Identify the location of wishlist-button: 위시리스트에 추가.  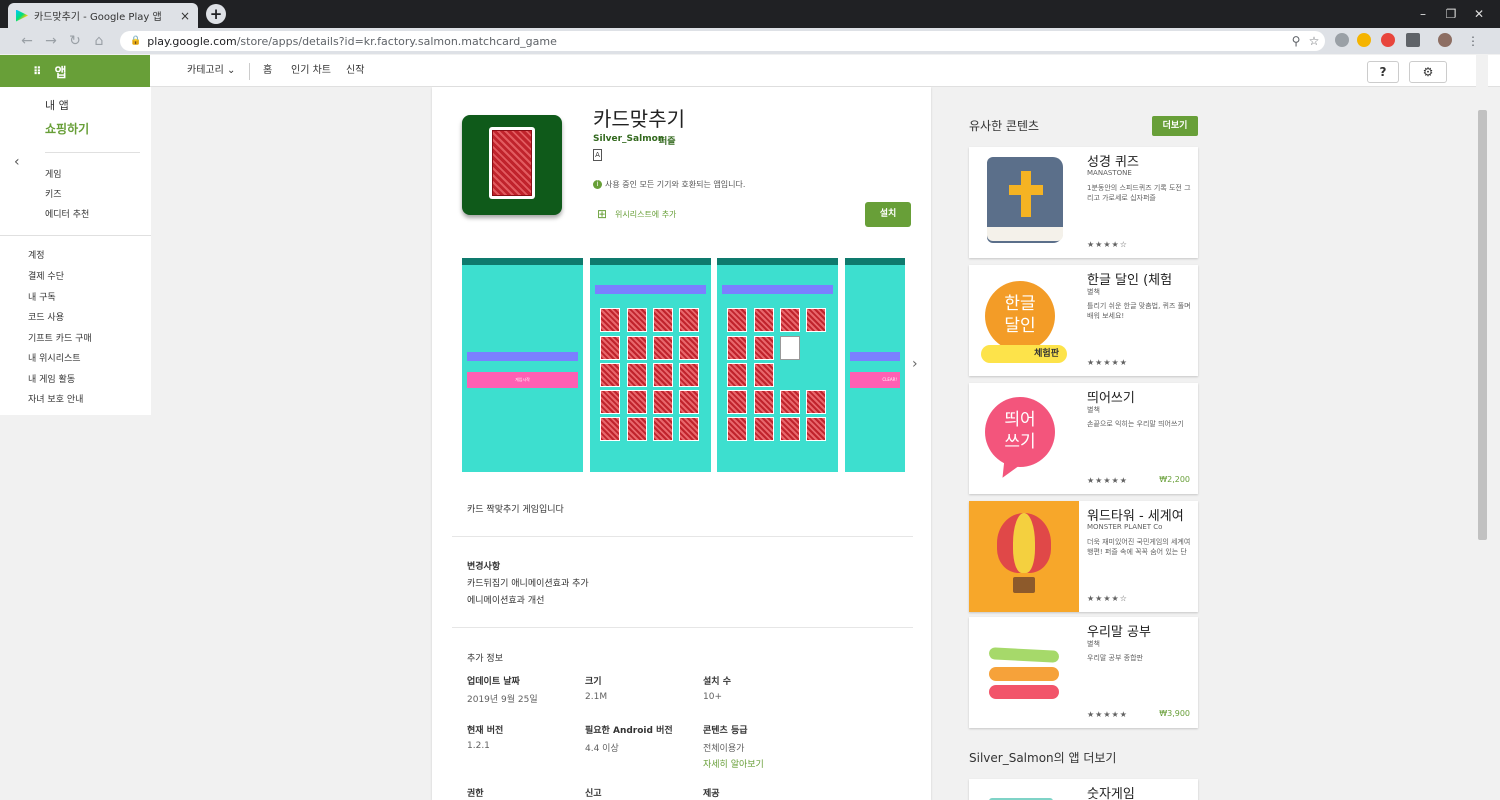
(645, 214).